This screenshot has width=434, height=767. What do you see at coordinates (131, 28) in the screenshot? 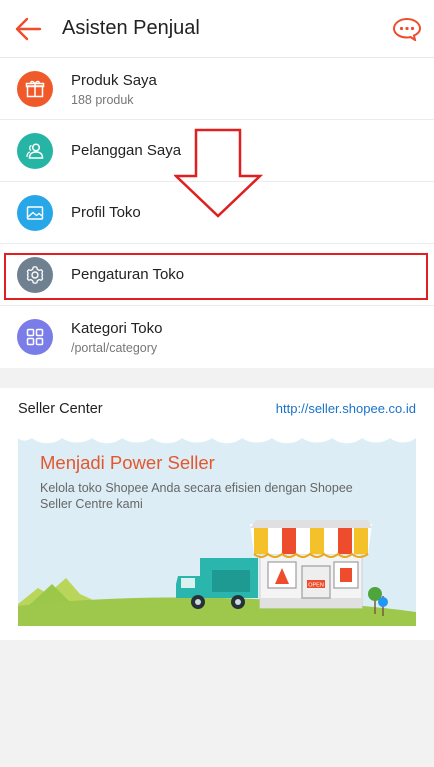
I see `page-title: Asisten Penjual` at bounding box center [131, 28].